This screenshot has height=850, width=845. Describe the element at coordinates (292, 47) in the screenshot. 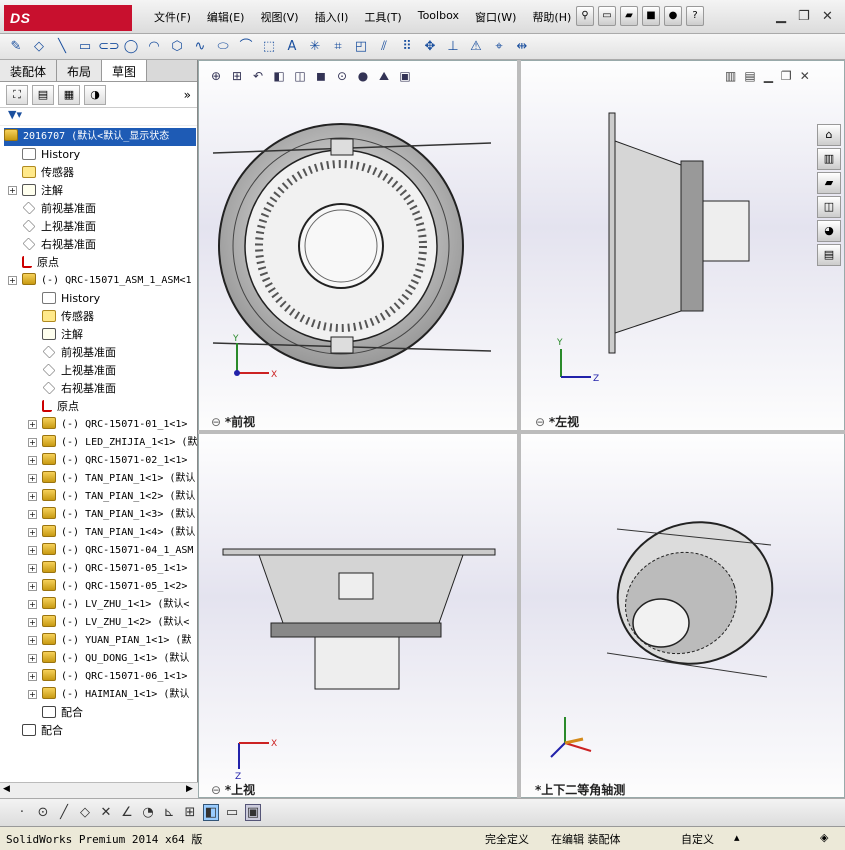

I see `text-icon: A` at that location.